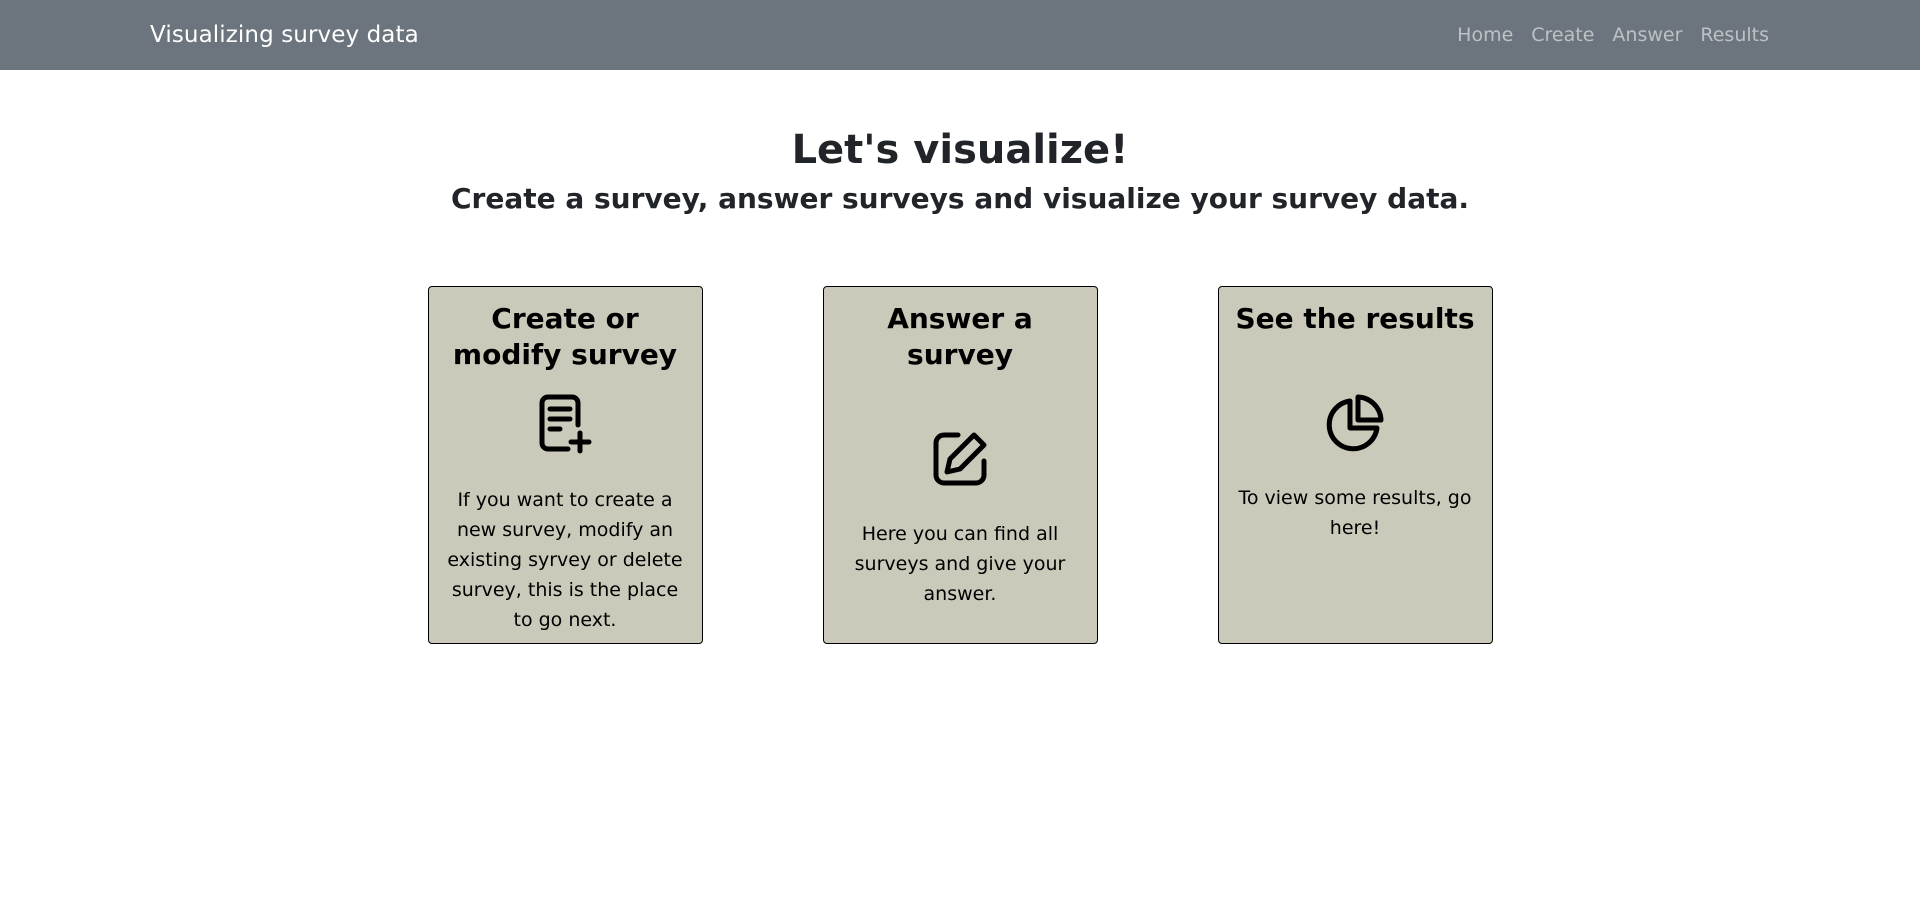 This screenshot has height=898, width=1920. I want to click on card-text: To view some results, go here!, so click(1355, 512).